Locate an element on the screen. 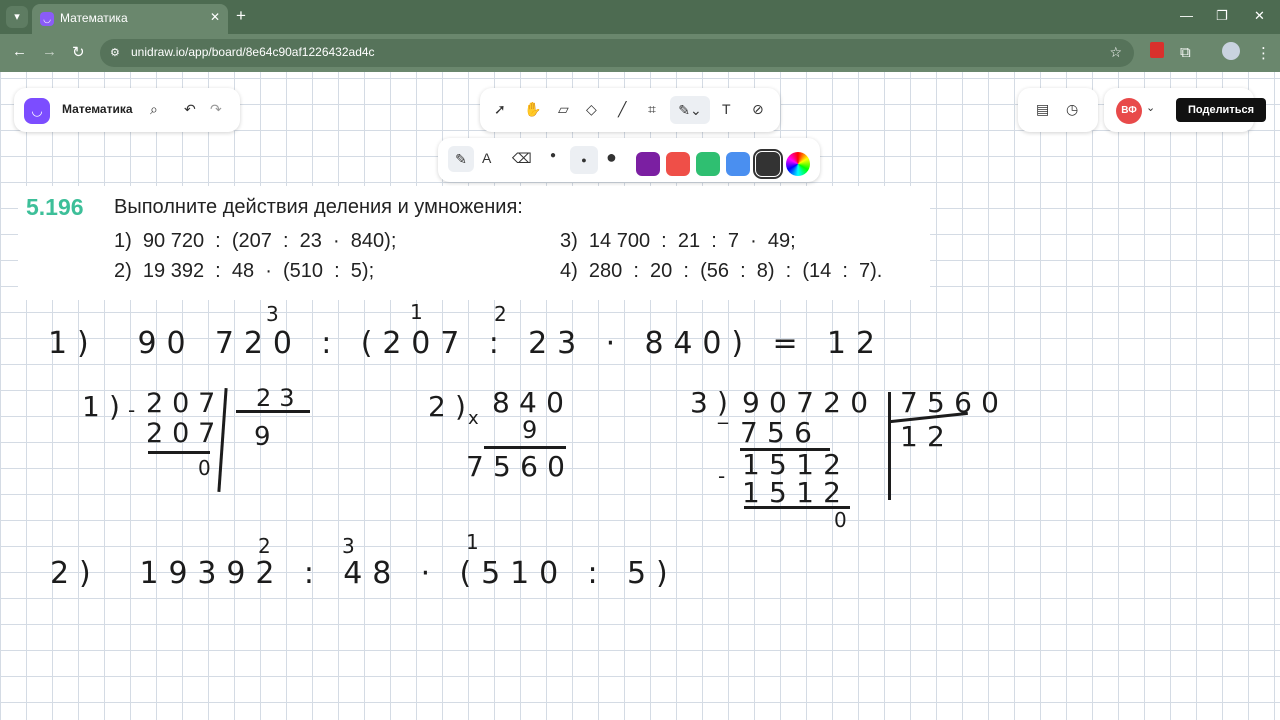  shapes-icon: ◇ is located at coordinates (591, 109).